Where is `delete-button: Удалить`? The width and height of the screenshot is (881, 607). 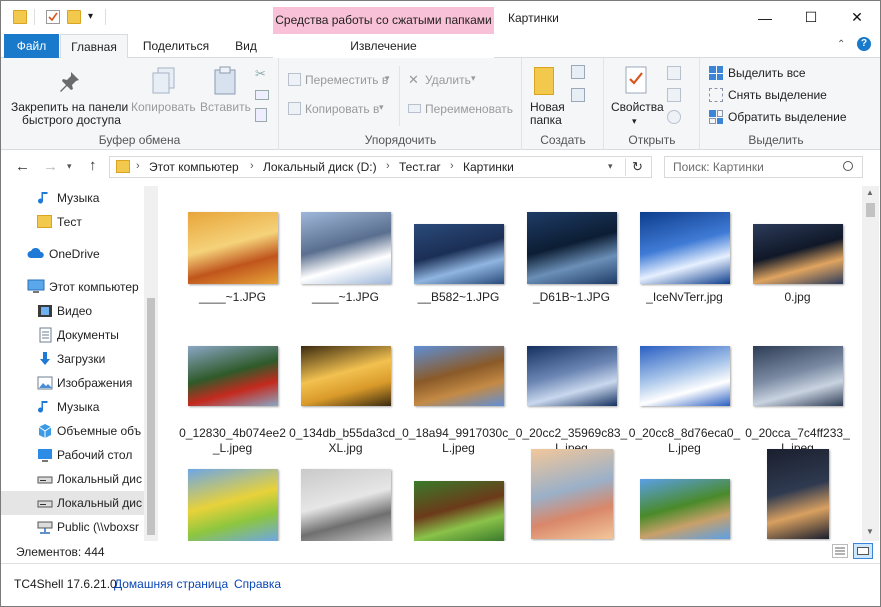 delete-button: Удалить is located at coordinates (448, 80).